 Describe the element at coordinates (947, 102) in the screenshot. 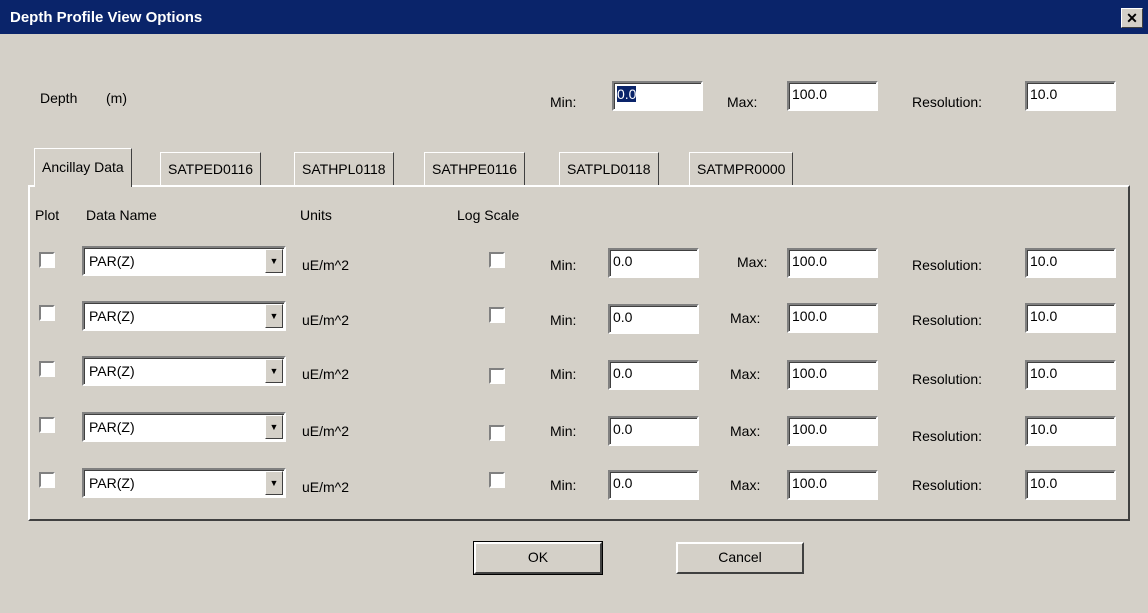

I see `depth-resolution-label: Resolution:` at that location.